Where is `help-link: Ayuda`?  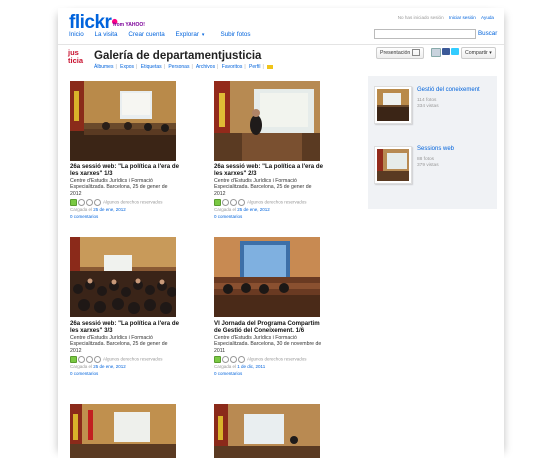 help-link: Ayuda is located at coordinates (487, 17).